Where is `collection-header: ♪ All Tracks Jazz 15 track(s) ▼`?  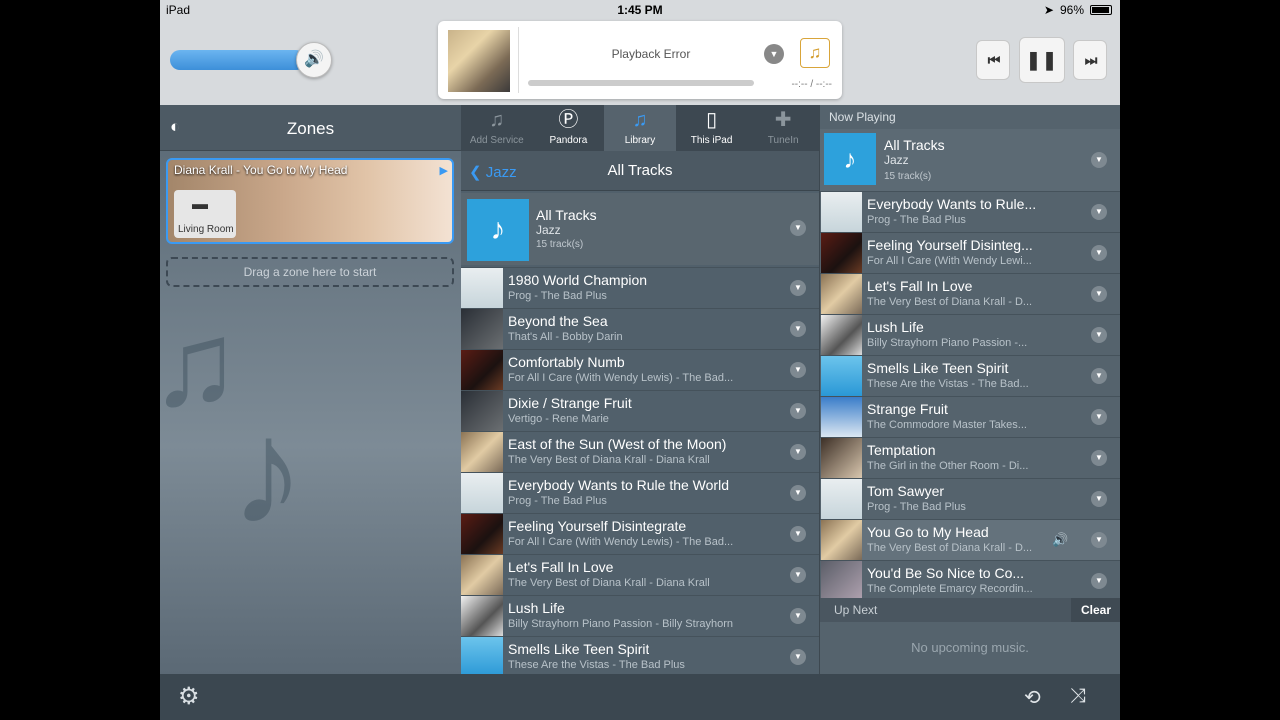
collection-header: ♪ All Tracks Jazz 15 track(s) ▼ is located at coordinates (640, 229).